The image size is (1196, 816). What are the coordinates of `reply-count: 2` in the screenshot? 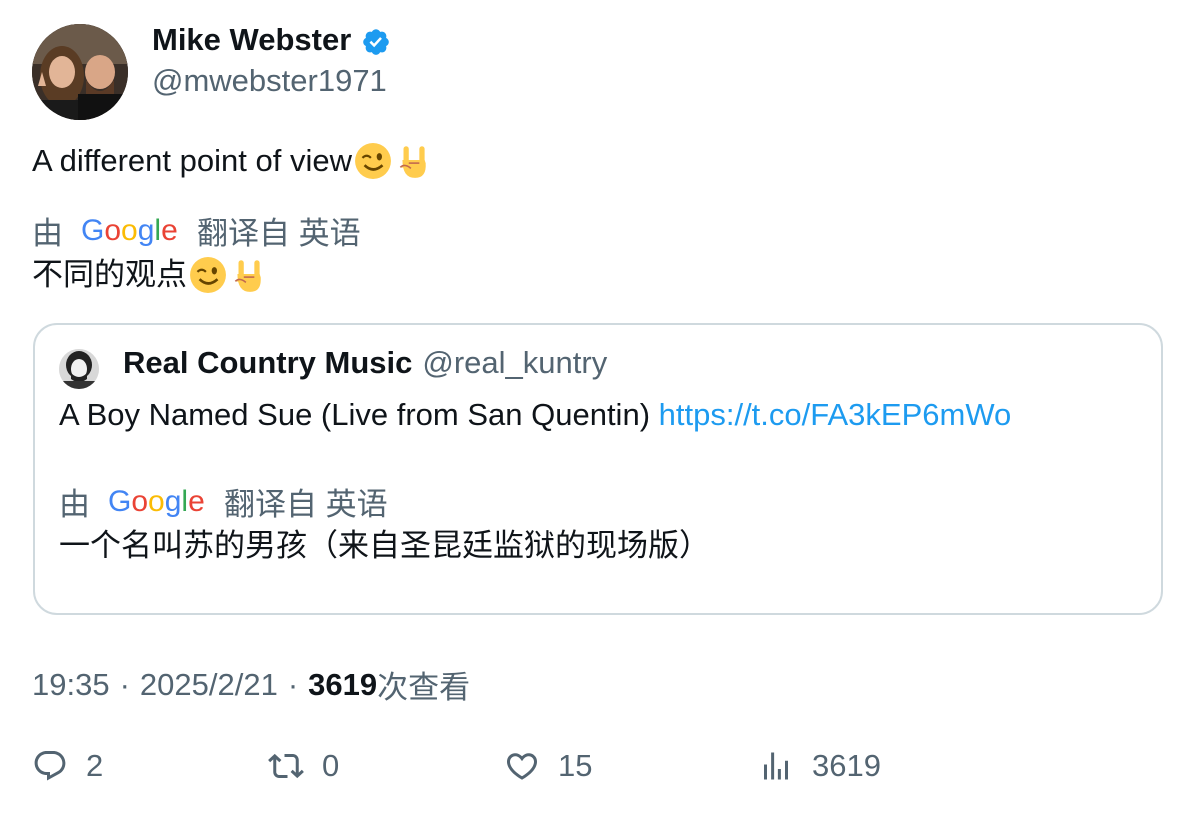 It's located at (95, 765).